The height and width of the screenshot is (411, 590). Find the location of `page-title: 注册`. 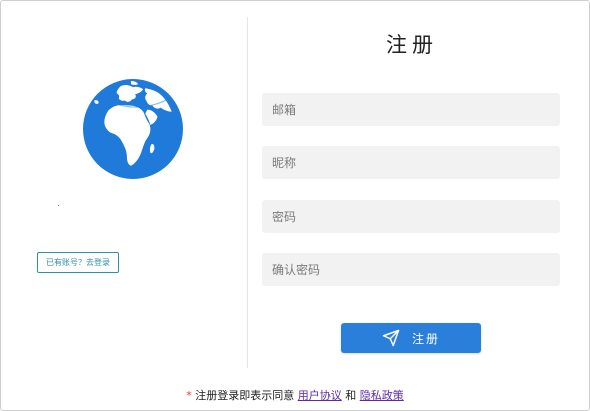

page-title: 注册 is located at coordinates (412, 45).